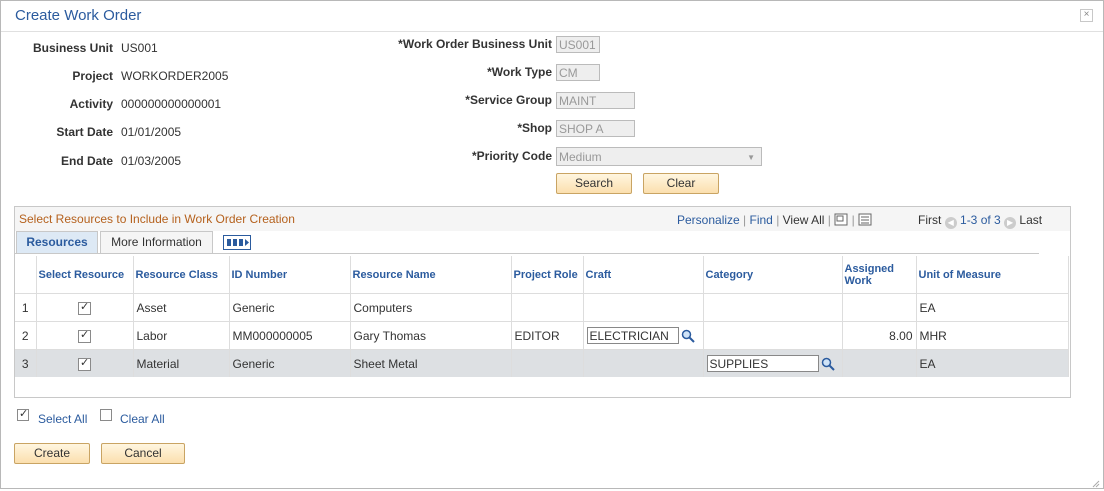  I want to click on id-number: Generic, so click(290, 307).